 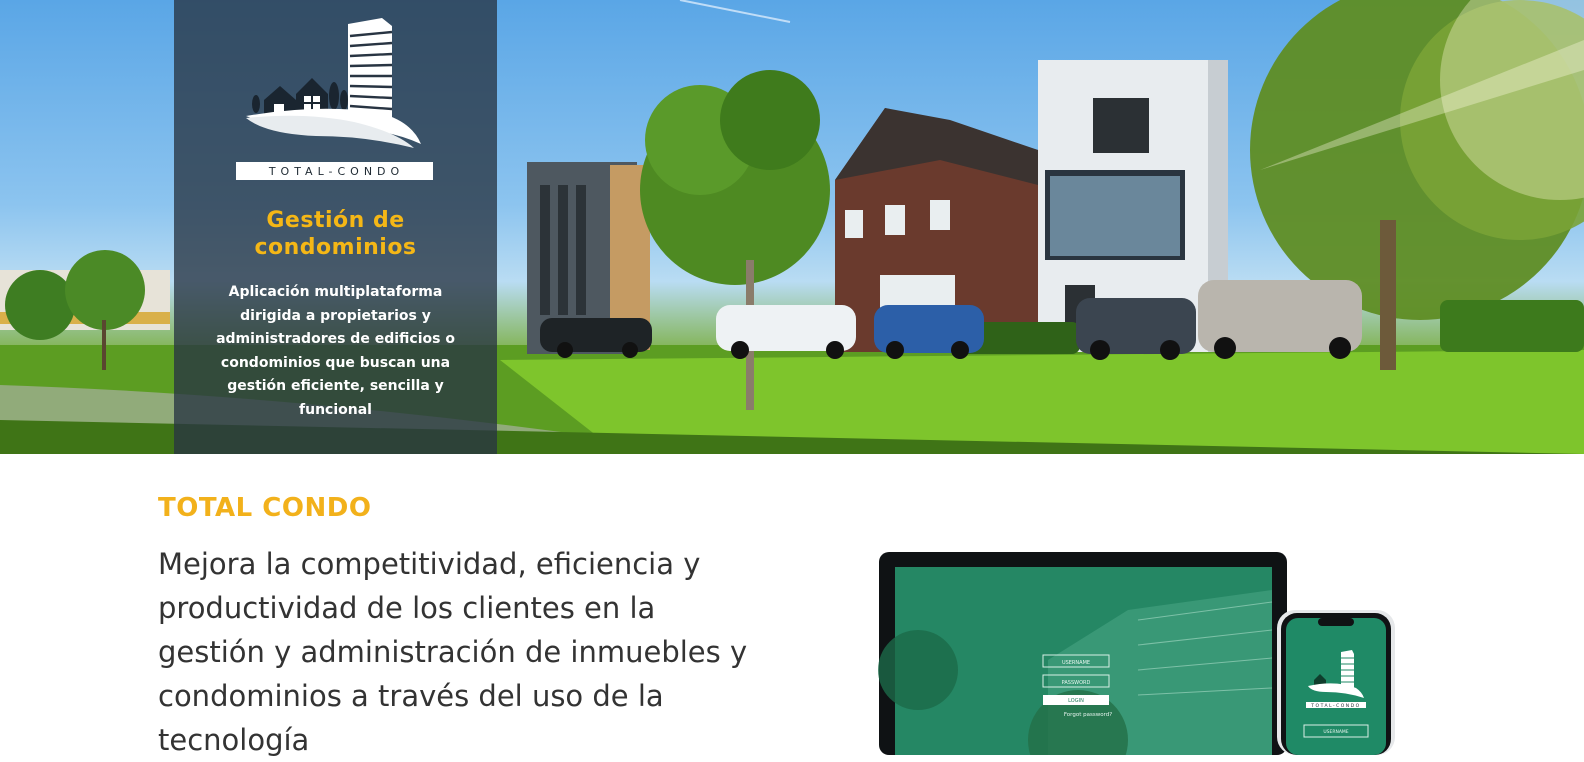 I want to click on hero-title: Gestión de condominios, so click(x=335, y=234).